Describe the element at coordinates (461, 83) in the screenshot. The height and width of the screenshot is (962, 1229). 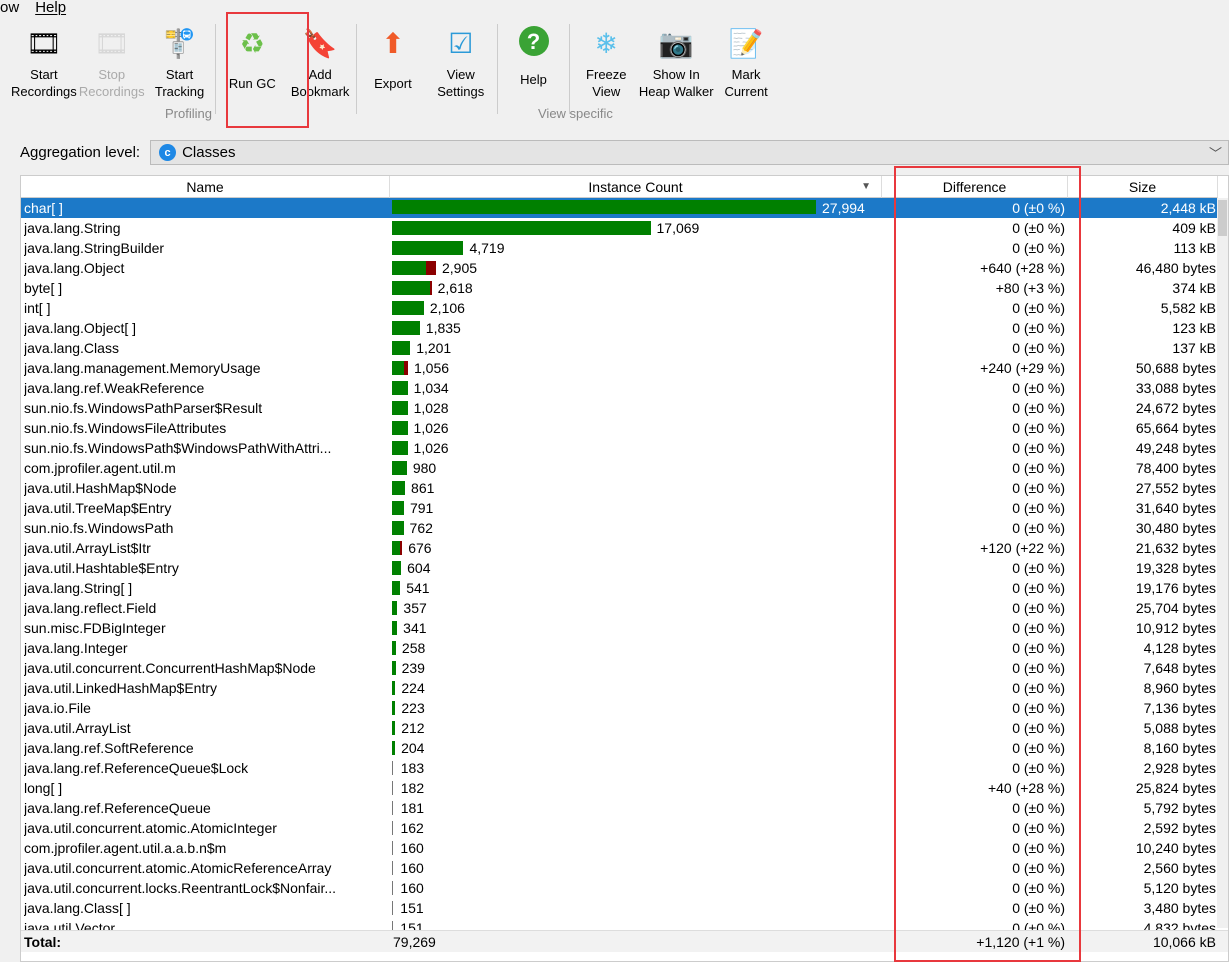
I see `toolbar-button-label: View Settings` at that location.